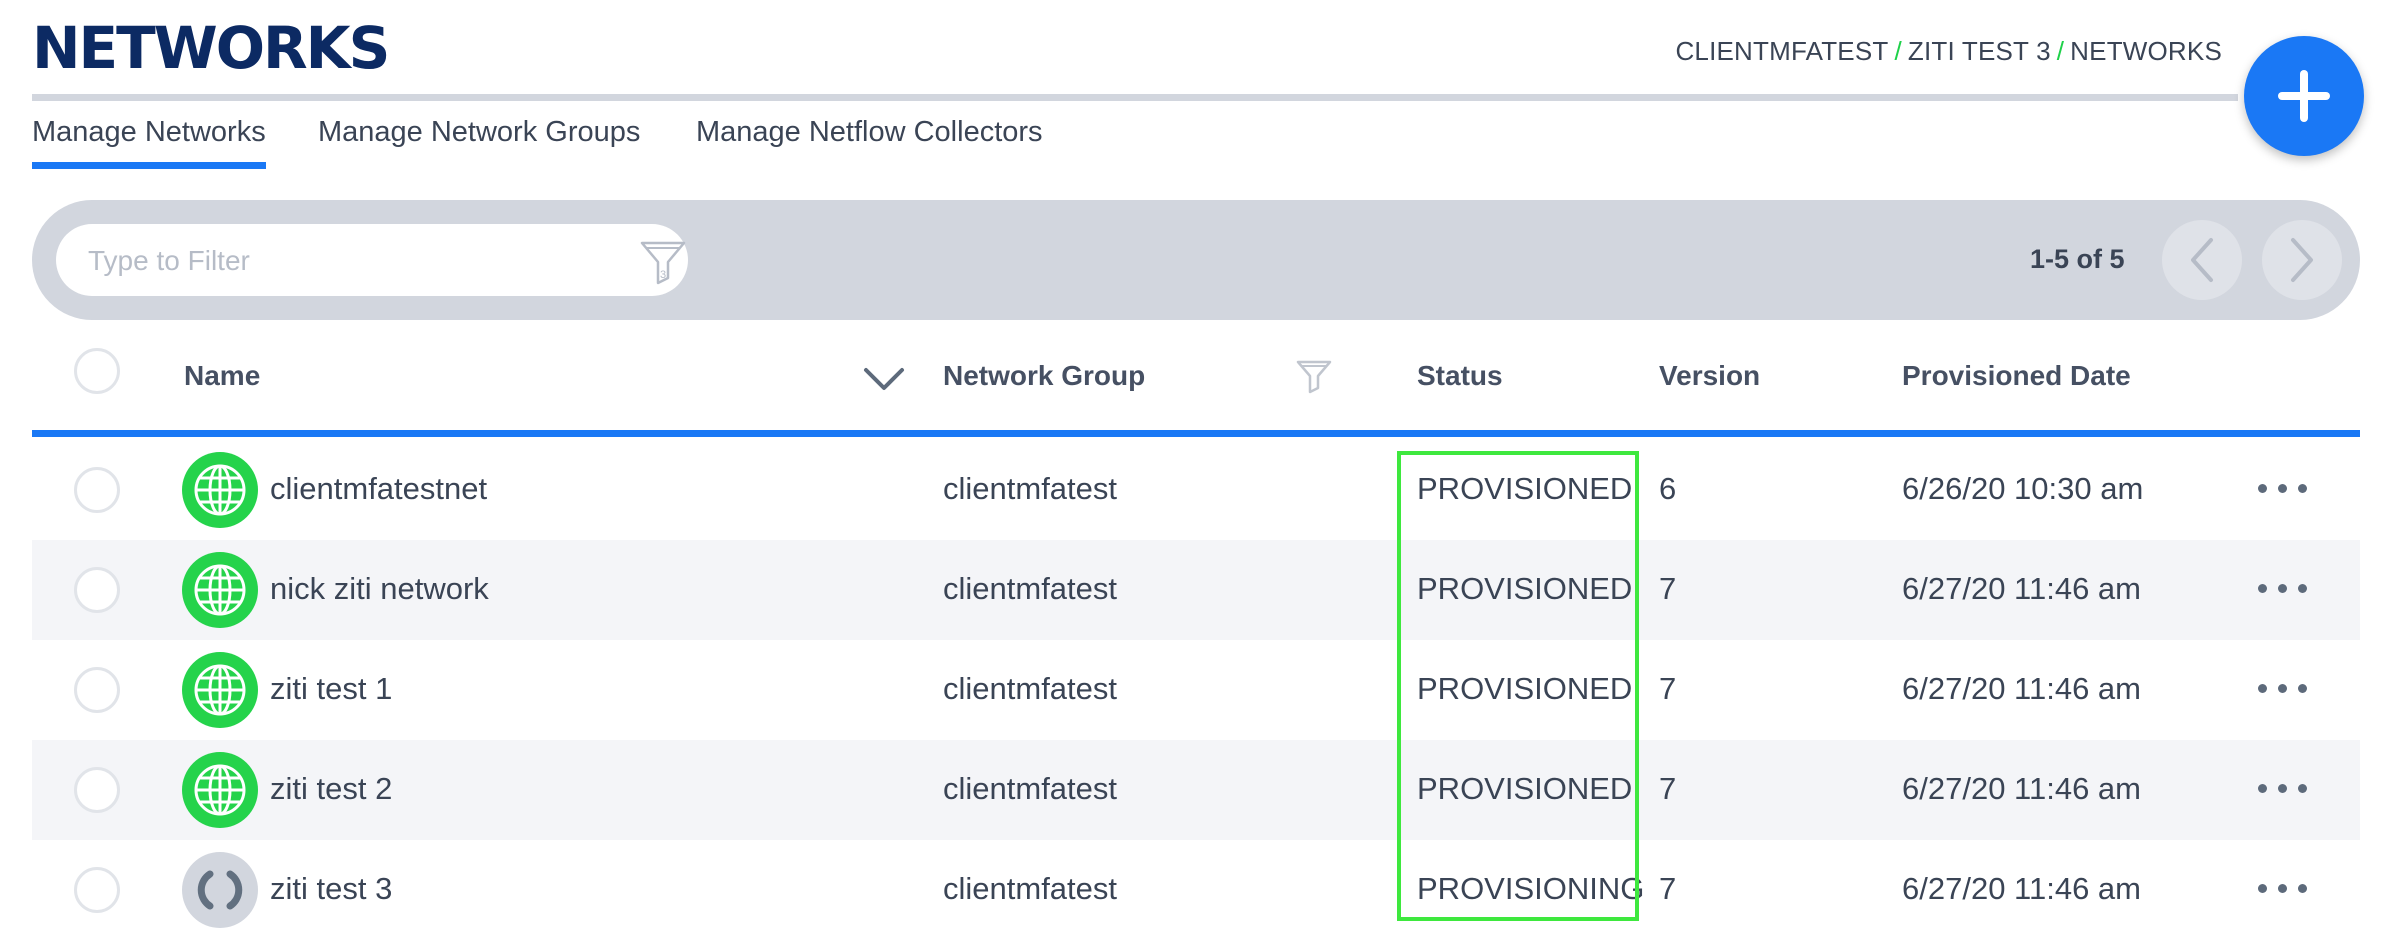  Describe the element at coordinates (149, 142) in the screenshot. I see `tab-manage-networks: Manage Networks` at that location.